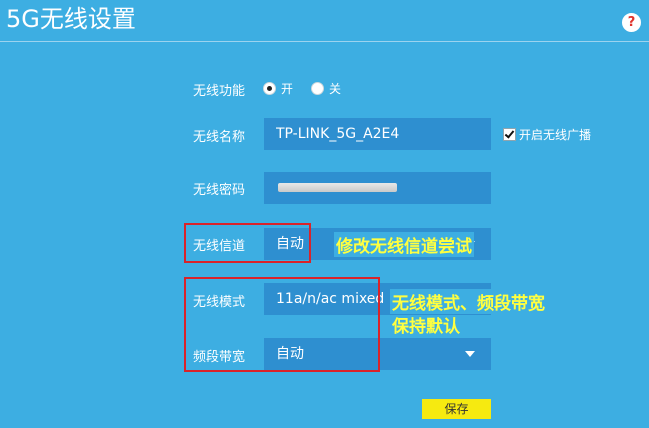 The height and width of the screenshot is (428, 649). Describe the element at coordinates (324, 41) in the screenshot. I see `header-divider` at that location.